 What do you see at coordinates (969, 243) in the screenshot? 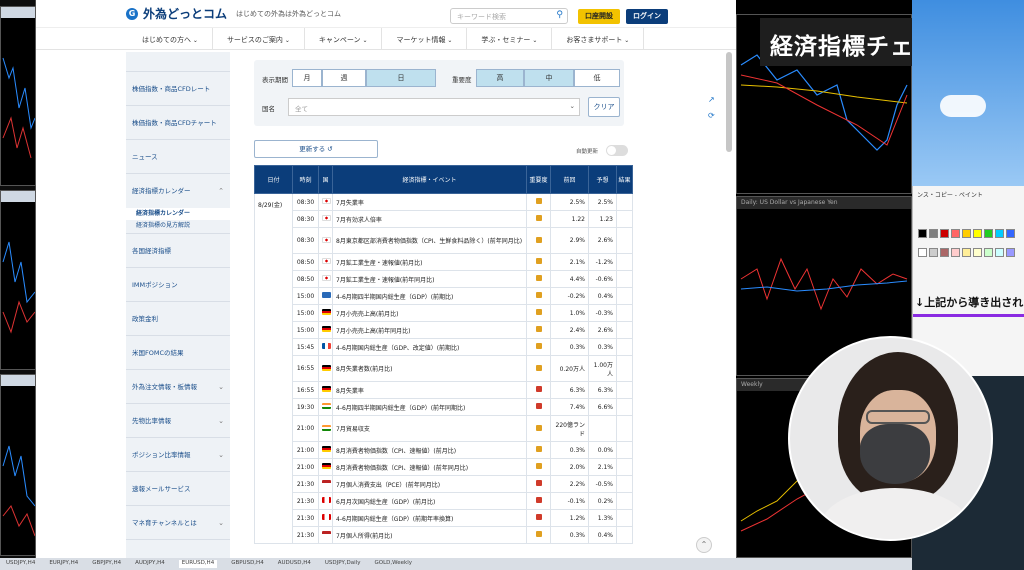
I see `color-palette` at bounding box center [969, 243].